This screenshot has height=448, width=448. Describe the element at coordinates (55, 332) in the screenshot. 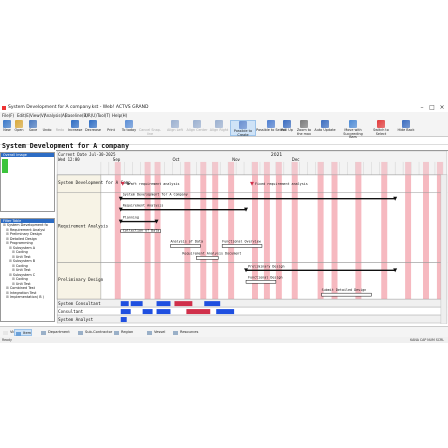

I see `bottom-tab-department: Department` at that location.